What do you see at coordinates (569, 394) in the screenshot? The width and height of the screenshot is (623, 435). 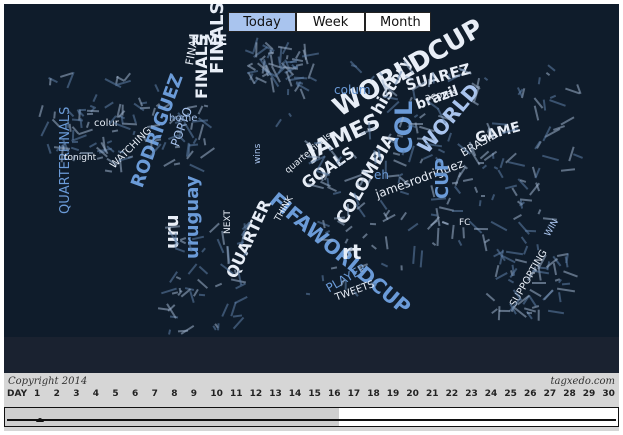 I see `day-tick-label: 28` at bounding box center [569, 394].